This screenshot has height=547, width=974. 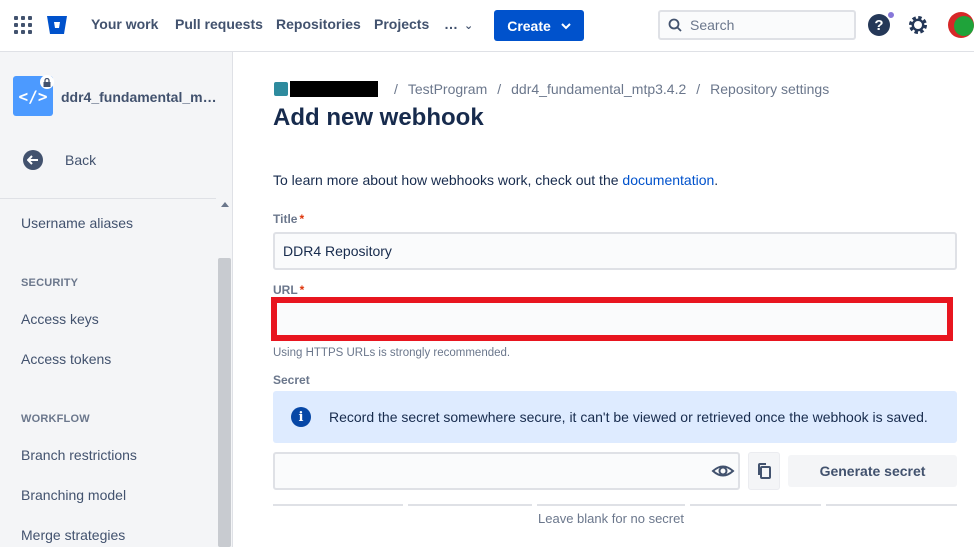 I want to click on info-icon-glyph: i, so click(x=301, y=417).